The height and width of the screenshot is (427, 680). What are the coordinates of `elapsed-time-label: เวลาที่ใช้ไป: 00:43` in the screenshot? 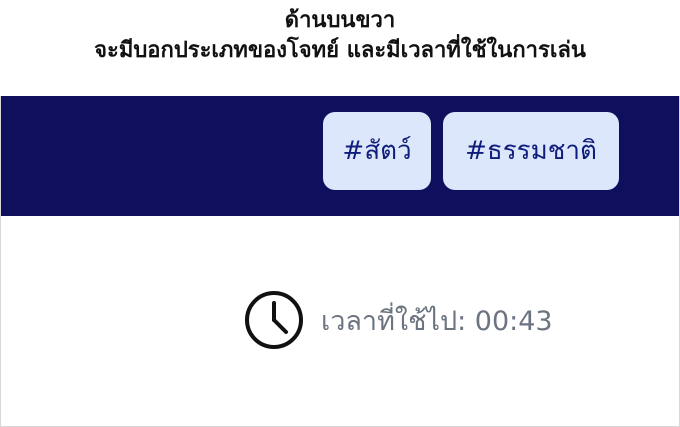 It's located at (437, 321).